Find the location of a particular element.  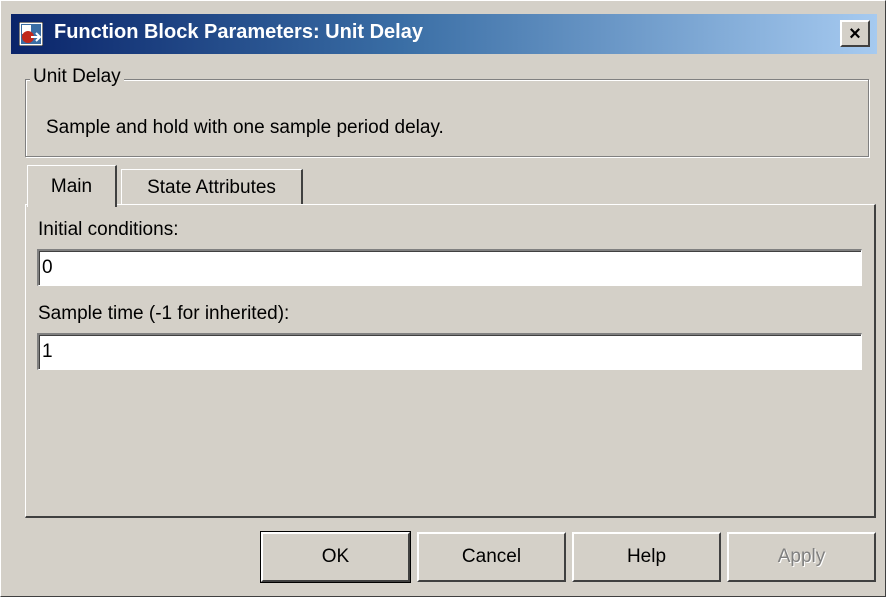

simulink-block-icon is located at coordinates (31, 34).